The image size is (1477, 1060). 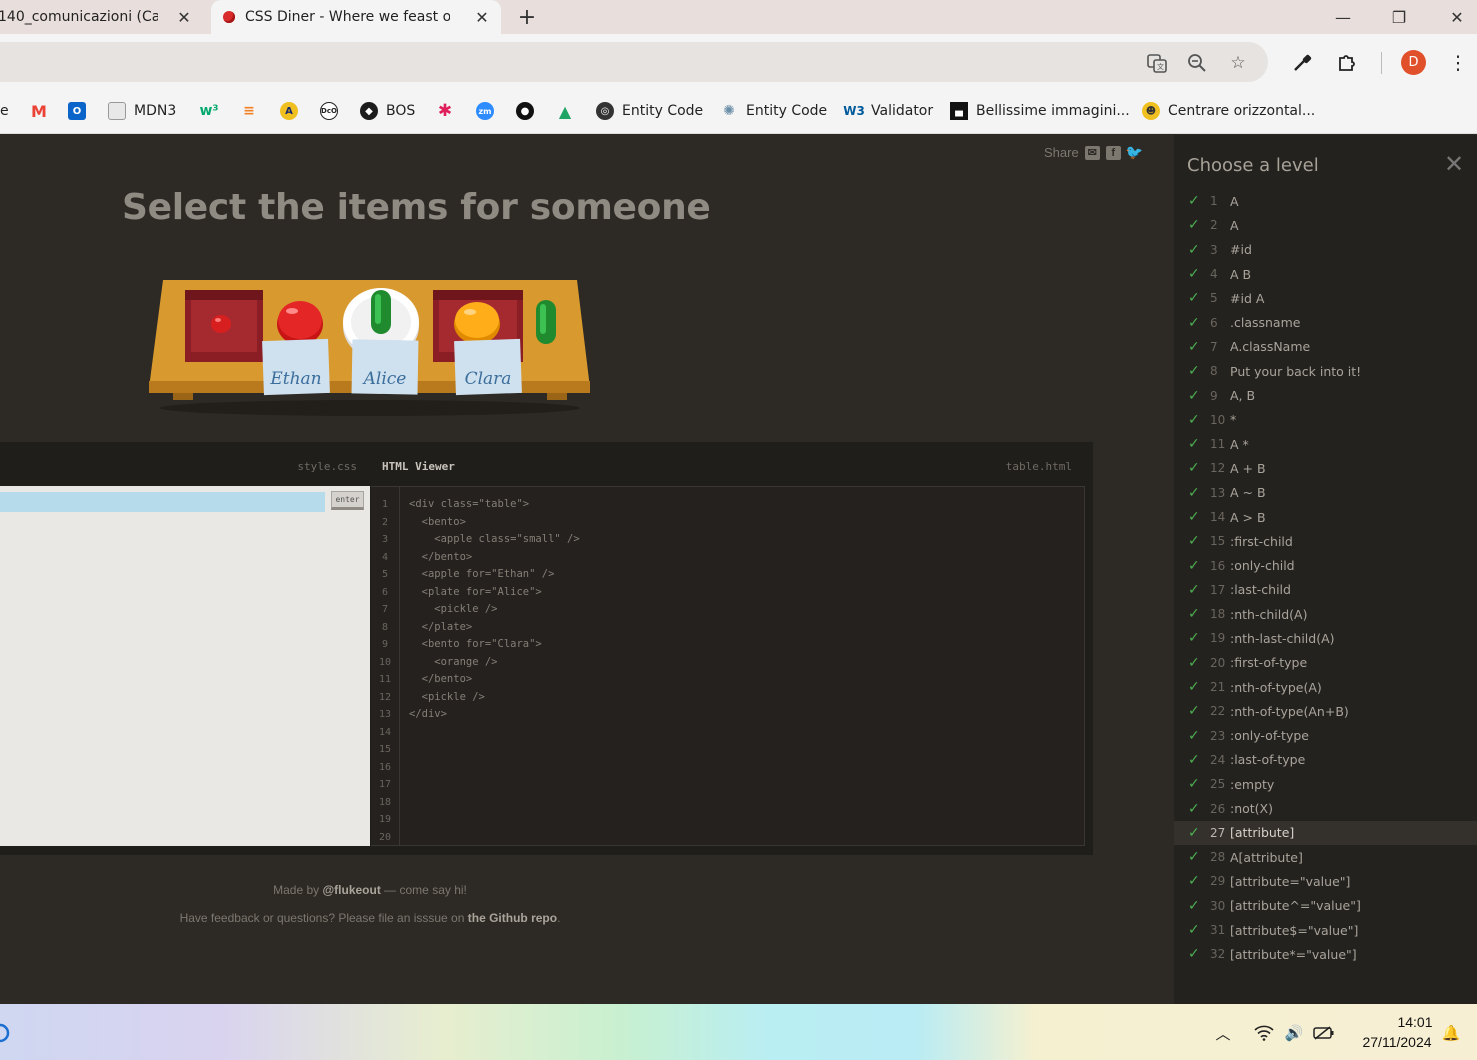 I want to click on level-item-19: ✓ 19:nth-last-child(A), so click(x=1325, y=638).